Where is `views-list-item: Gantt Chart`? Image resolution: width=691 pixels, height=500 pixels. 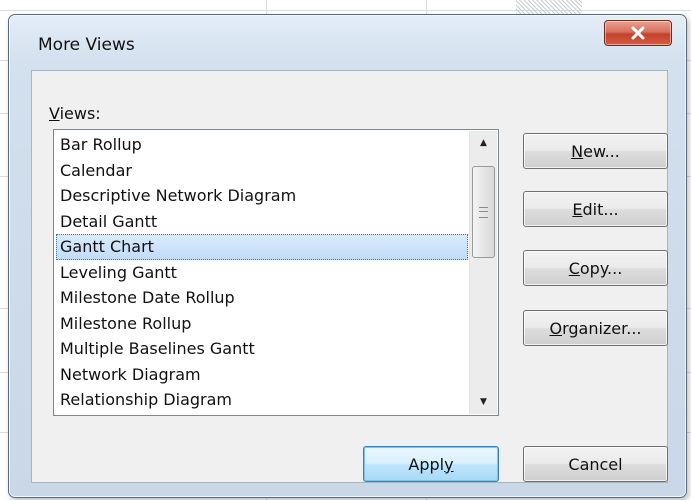 views-list-item: Gantt Chart is located at coordinates (262, 247).